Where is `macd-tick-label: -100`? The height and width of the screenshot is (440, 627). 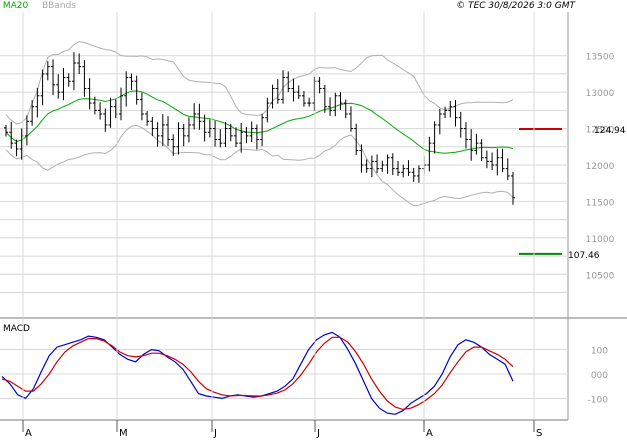 macd-tick-label: -100 is located at coordinates (598, 400).